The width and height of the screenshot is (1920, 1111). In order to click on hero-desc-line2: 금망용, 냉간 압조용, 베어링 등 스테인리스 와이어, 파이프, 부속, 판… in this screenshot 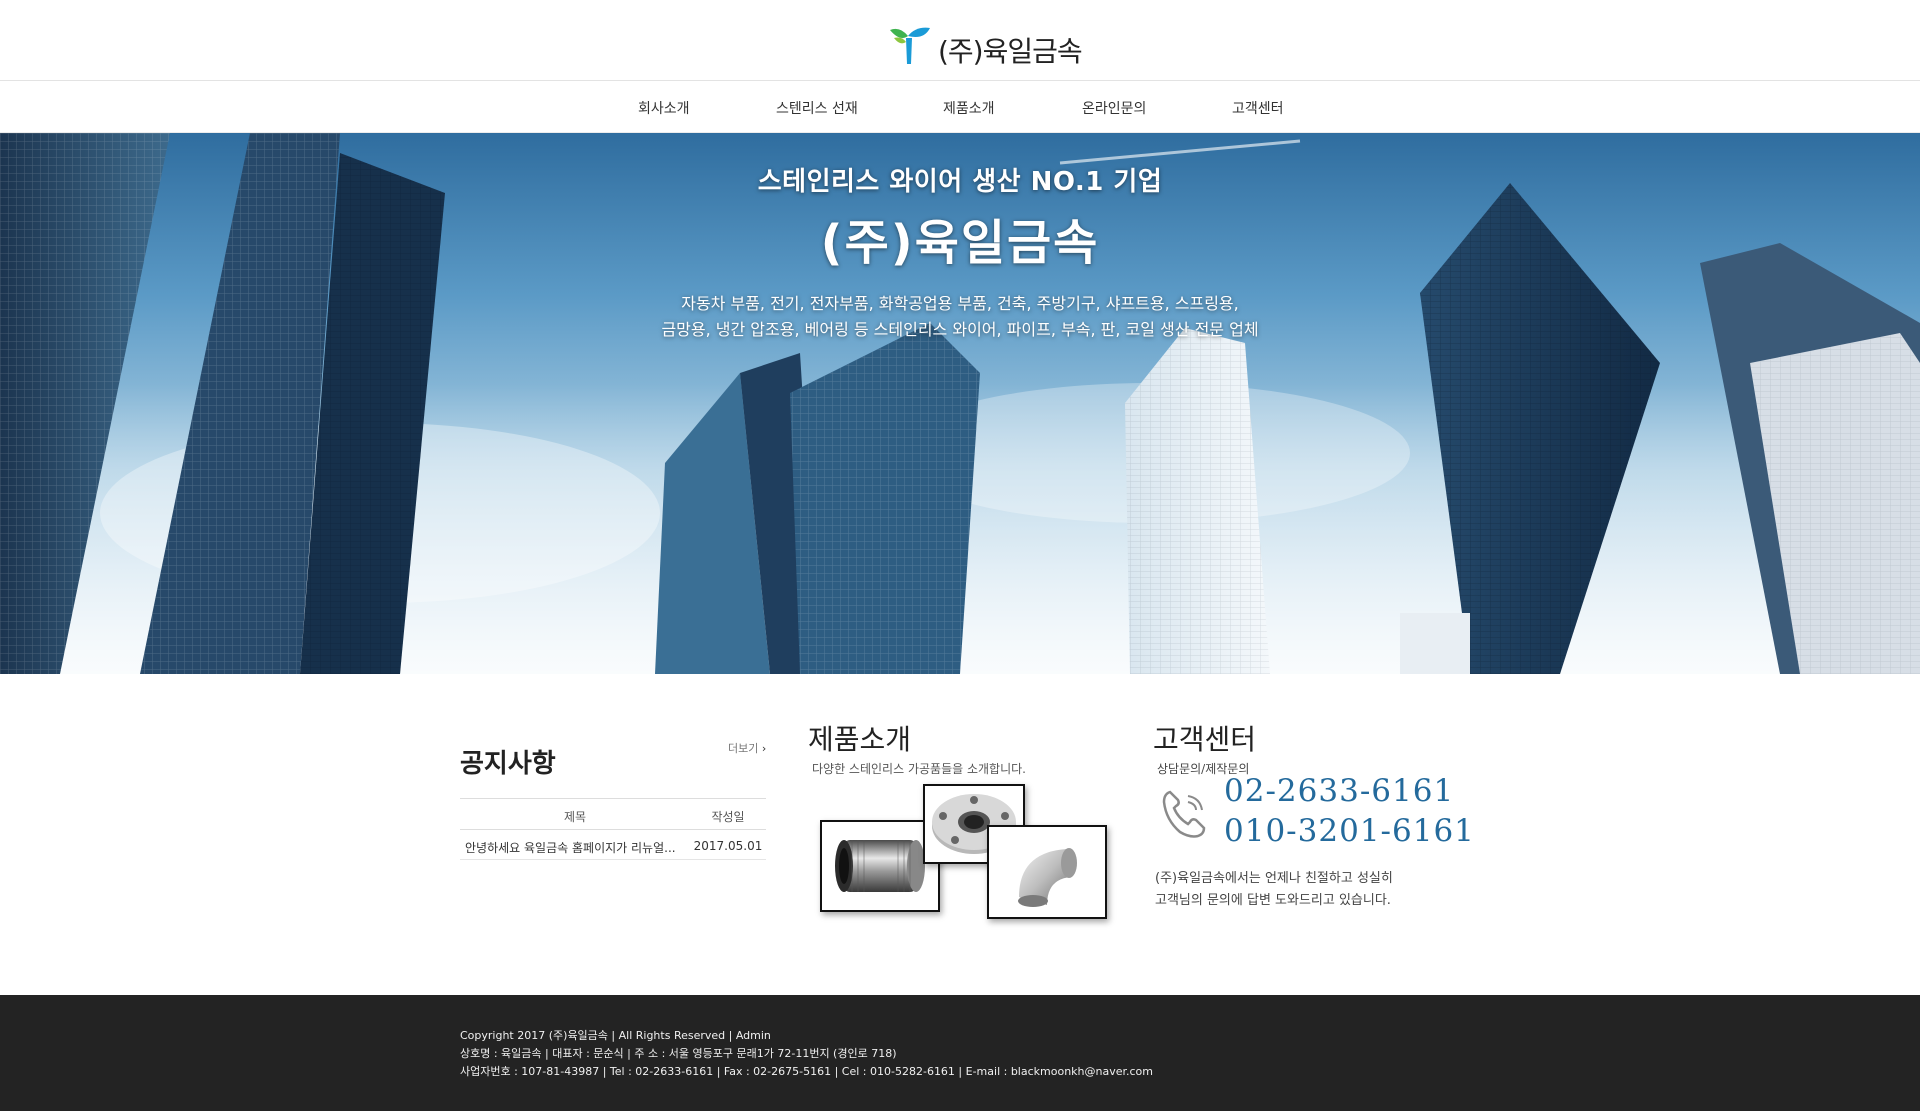, I will do `click(960, 329)`.